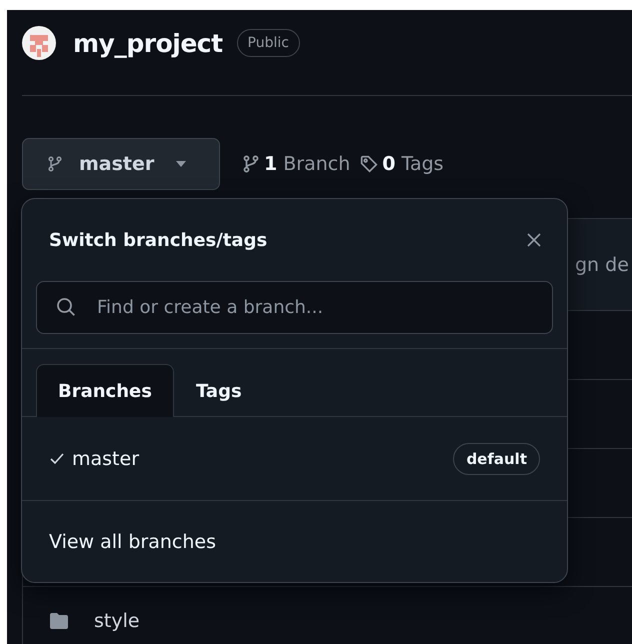 This screenshot has width=632, height=644. Describe the element at coordinates (132, 541) in the screenshot. I see `view-all-branches-link: View all branches` at that location.